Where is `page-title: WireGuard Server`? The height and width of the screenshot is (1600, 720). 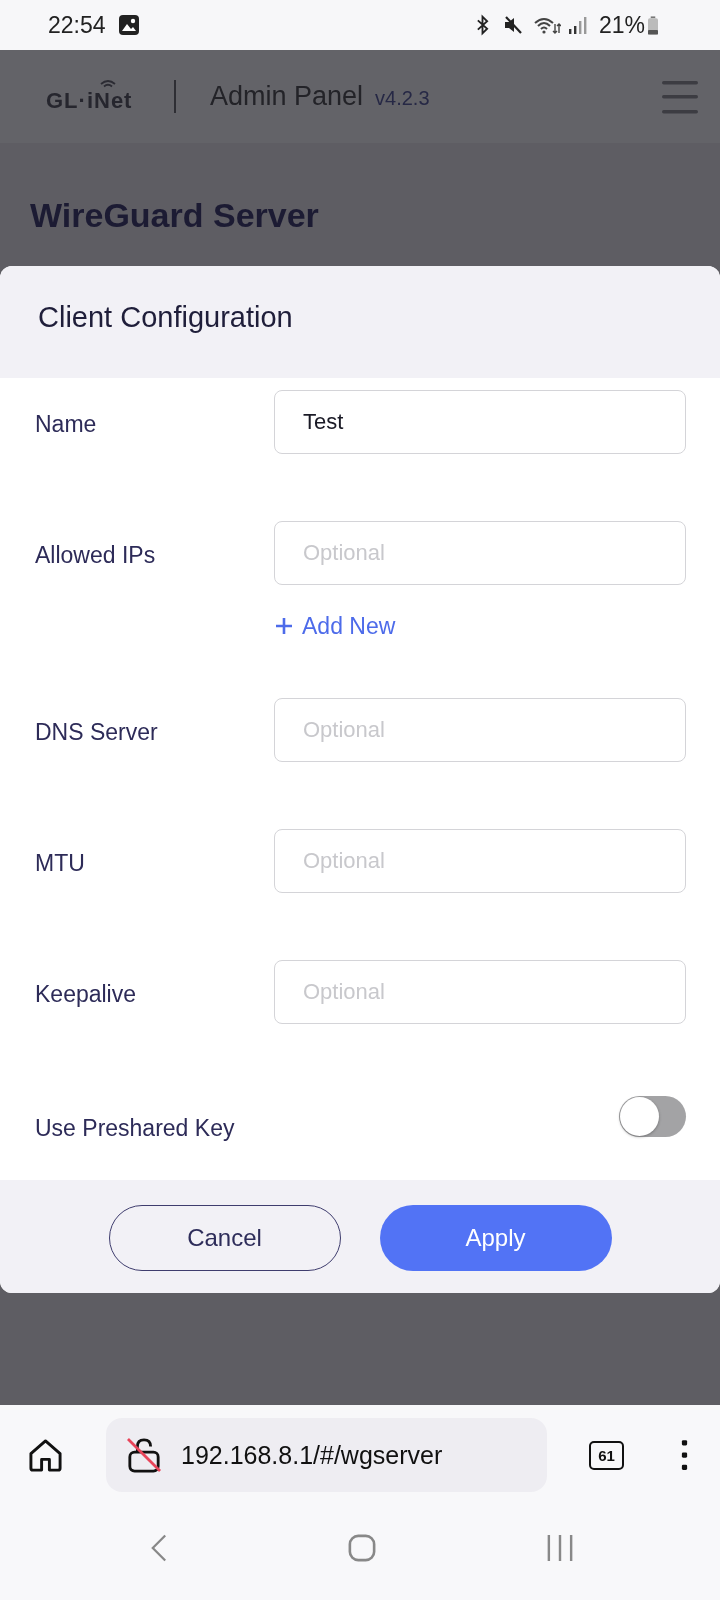 page-title: WireGuard Server is located at coordinates (174, 215).